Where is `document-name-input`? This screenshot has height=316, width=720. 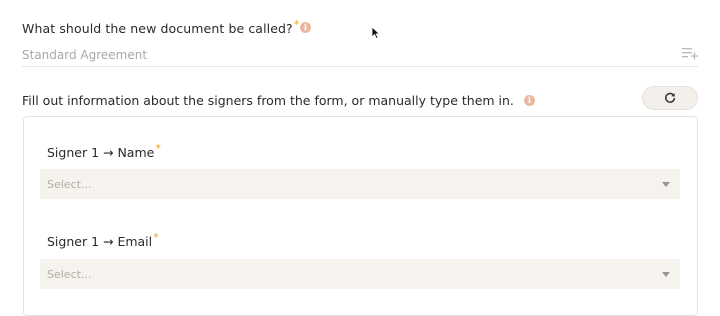
document-name-input is located at coordinates (360, 55).